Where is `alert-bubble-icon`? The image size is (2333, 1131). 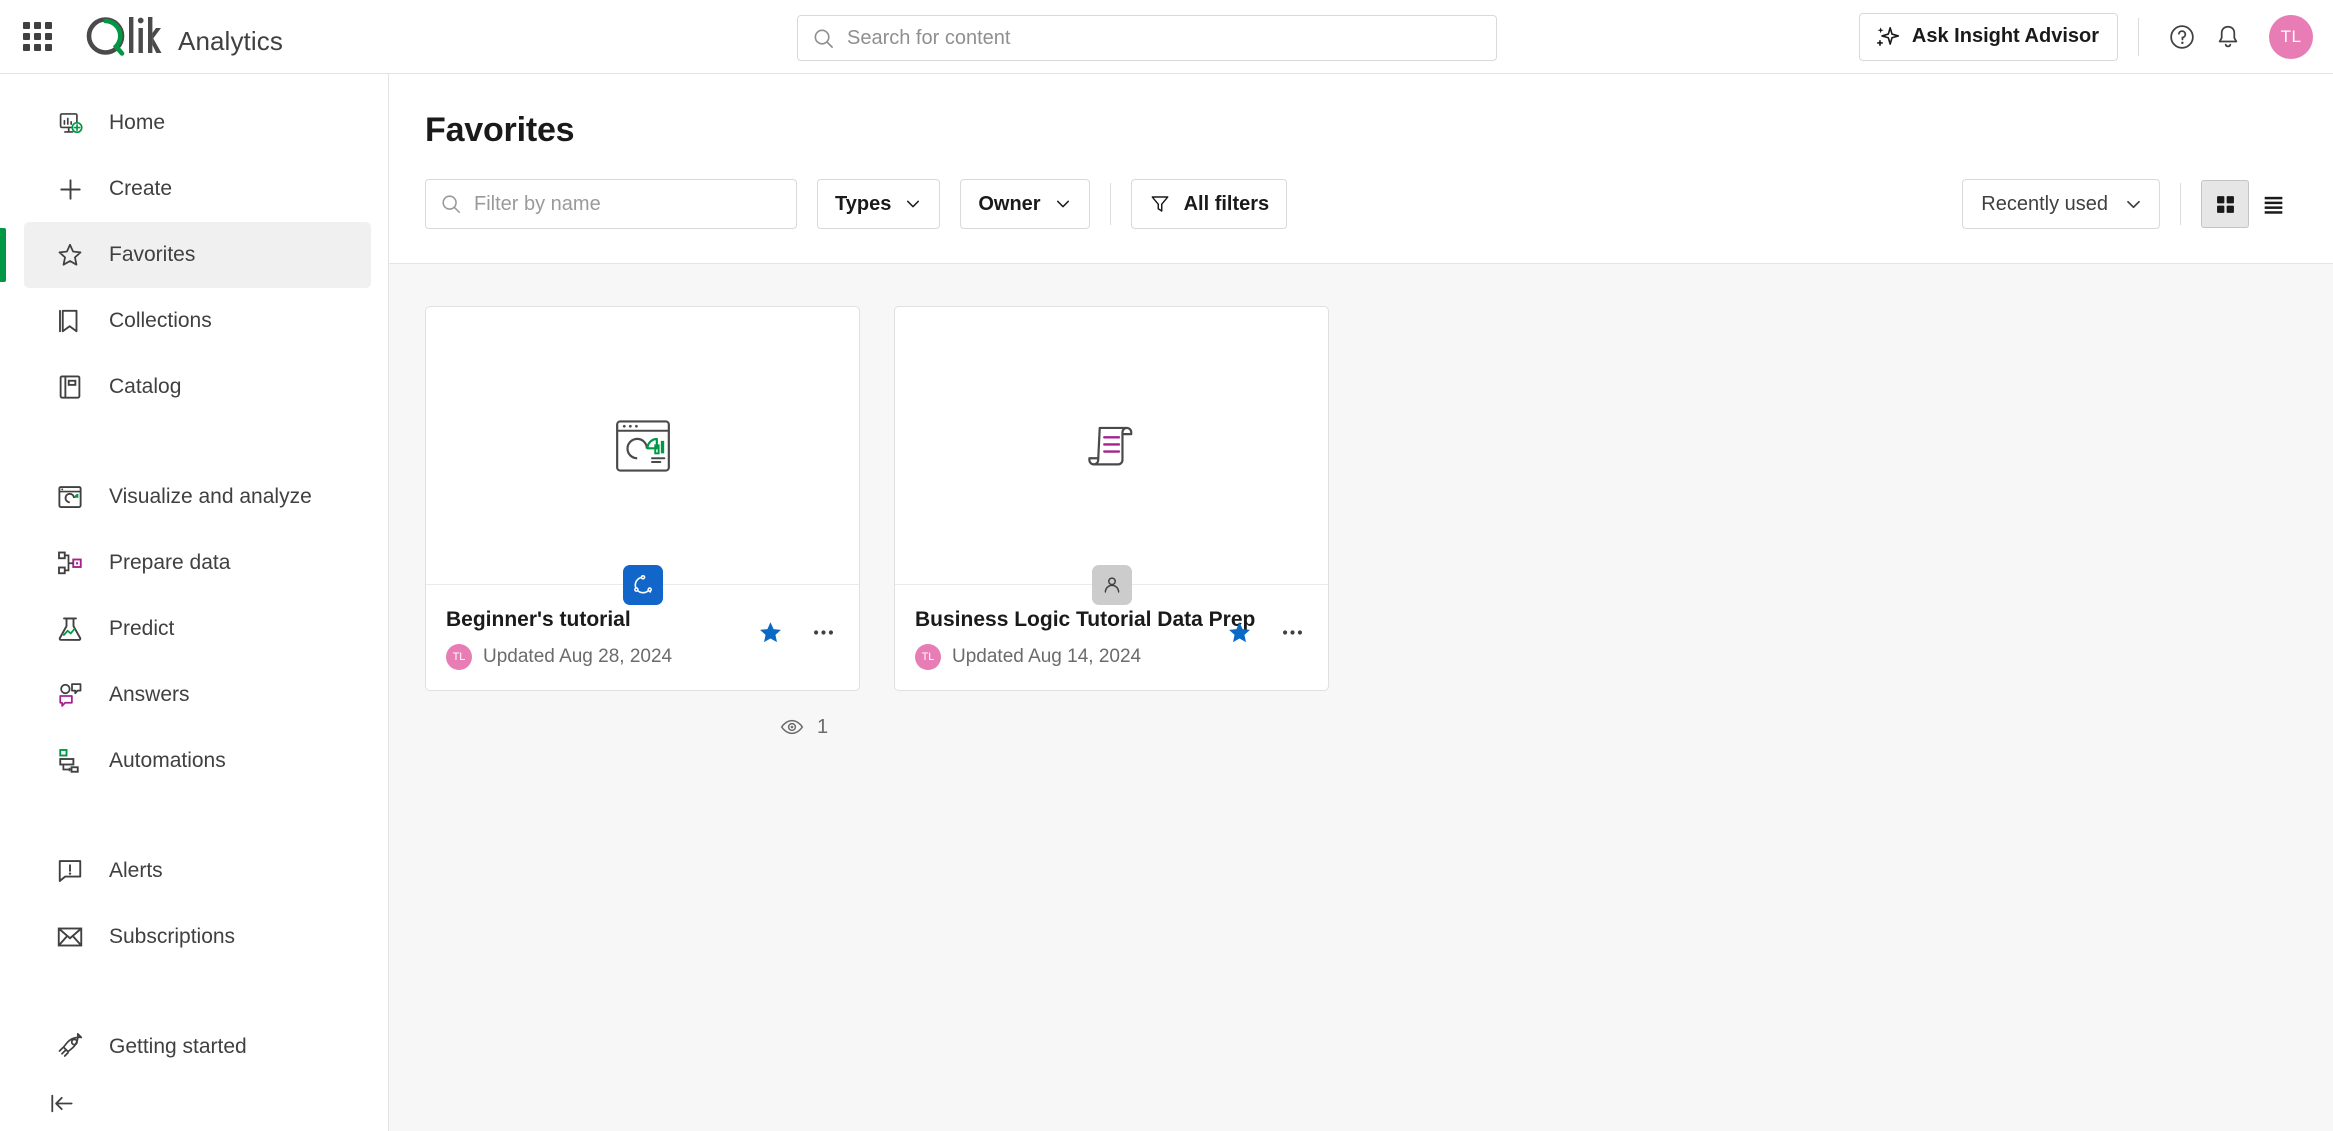
alert-bubble-icon is located at coordinates (70, 871).